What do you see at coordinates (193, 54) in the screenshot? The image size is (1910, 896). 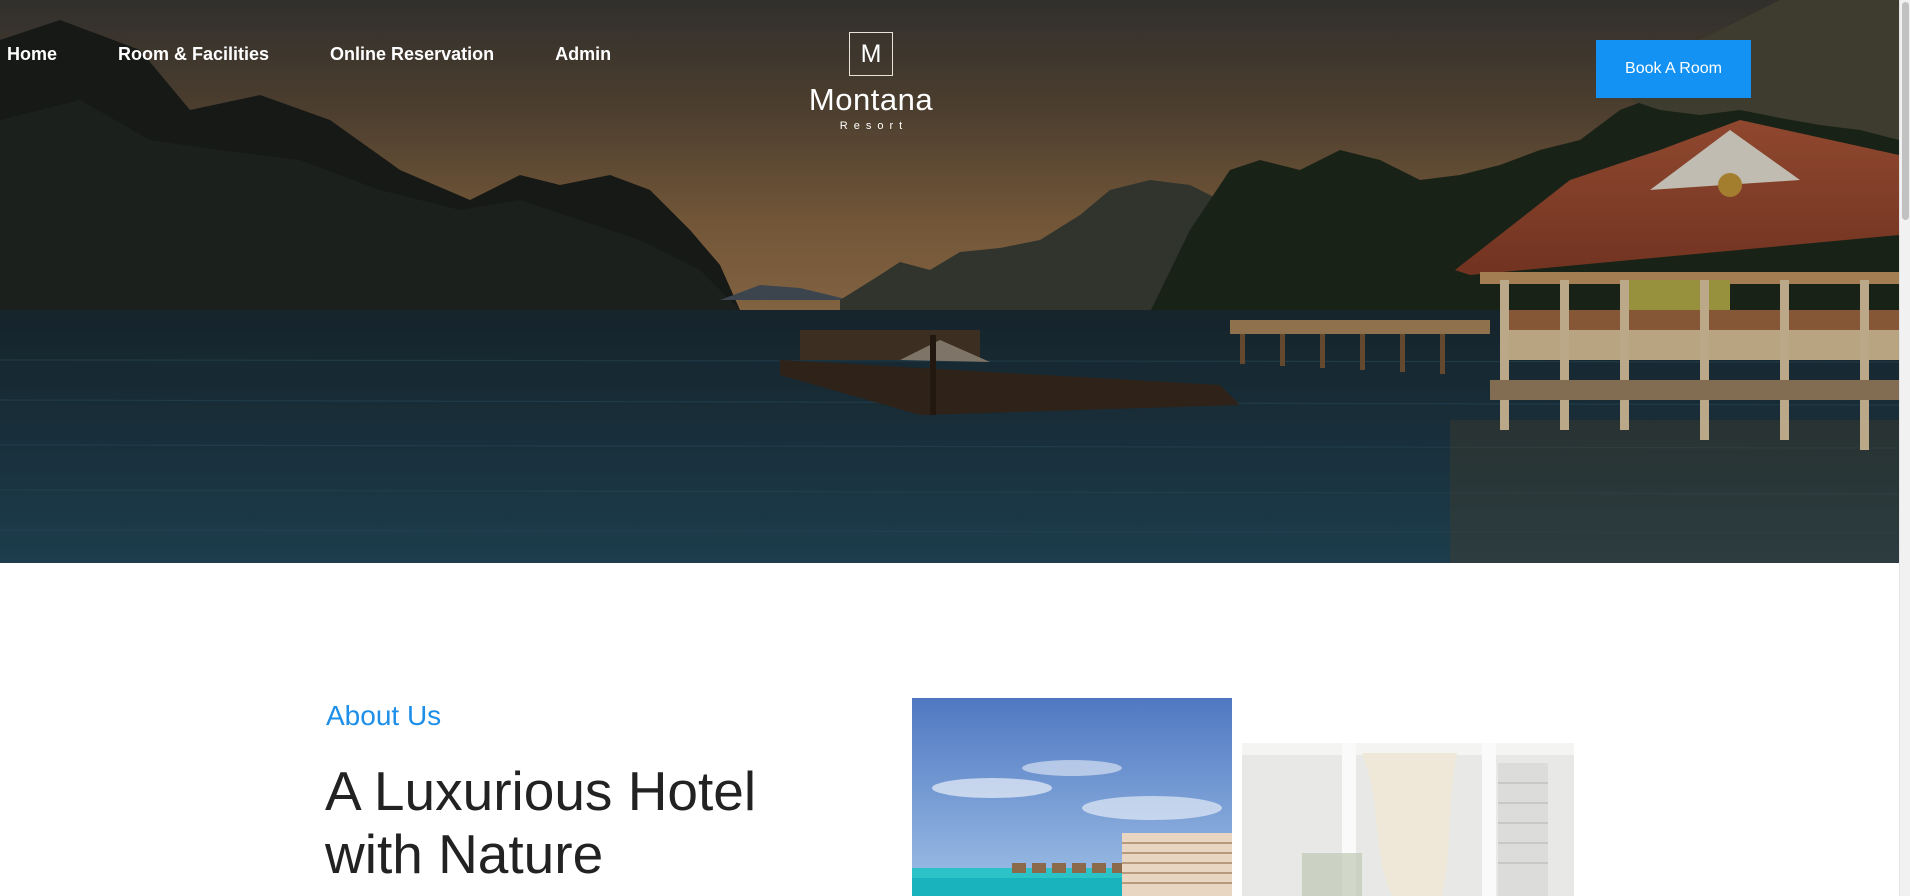 I see `nav-item-room-facilities: Room & Facilities` at bounding box center [193, 54].